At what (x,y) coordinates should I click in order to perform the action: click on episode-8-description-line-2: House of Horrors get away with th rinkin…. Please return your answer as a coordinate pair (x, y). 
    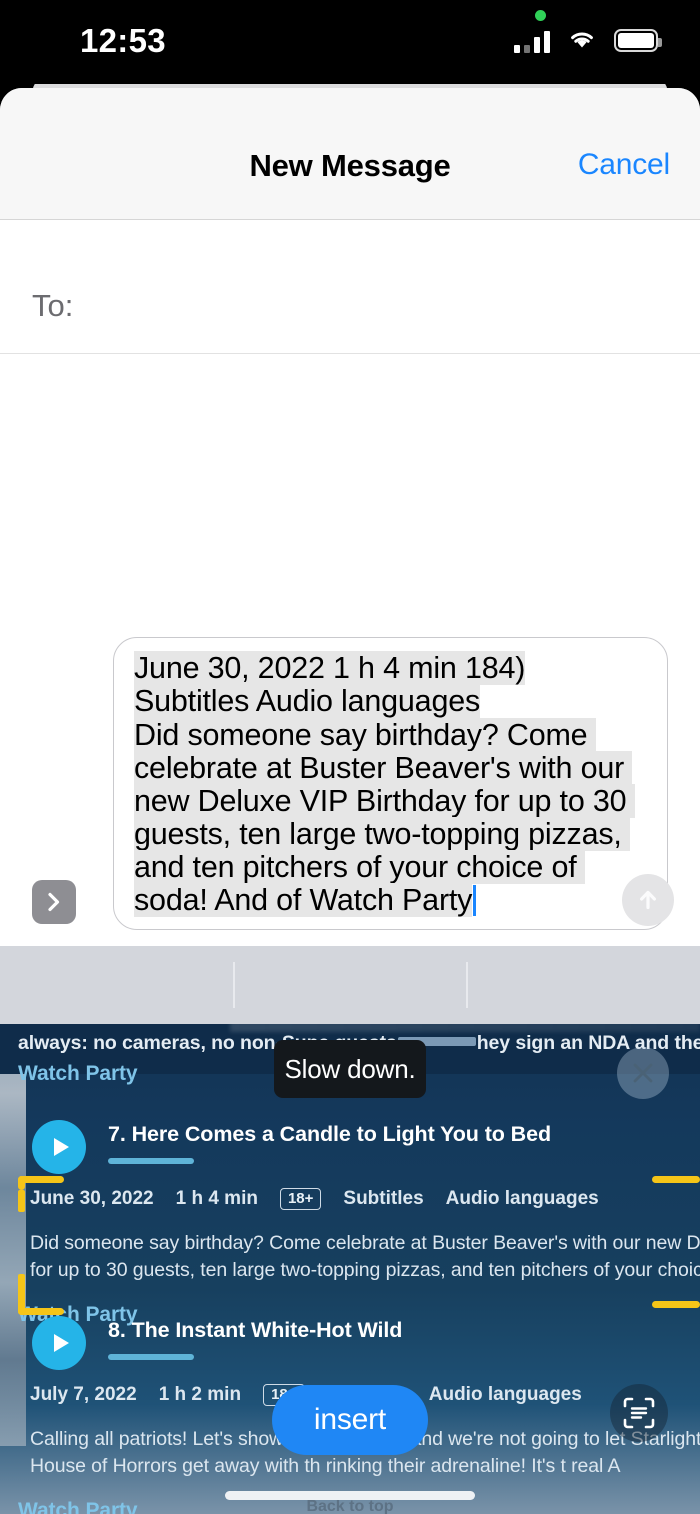
    Looking at the image, I should click on (325, 1466).